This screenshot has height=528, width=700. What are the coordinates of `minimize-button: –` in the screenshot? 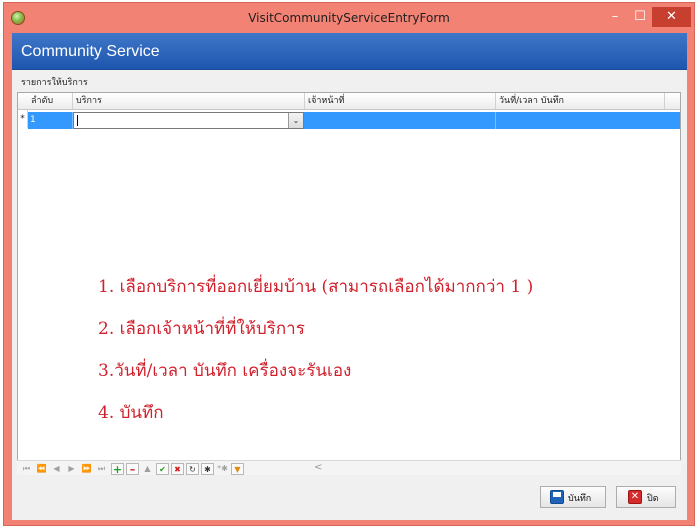 It's located at (615, 17).